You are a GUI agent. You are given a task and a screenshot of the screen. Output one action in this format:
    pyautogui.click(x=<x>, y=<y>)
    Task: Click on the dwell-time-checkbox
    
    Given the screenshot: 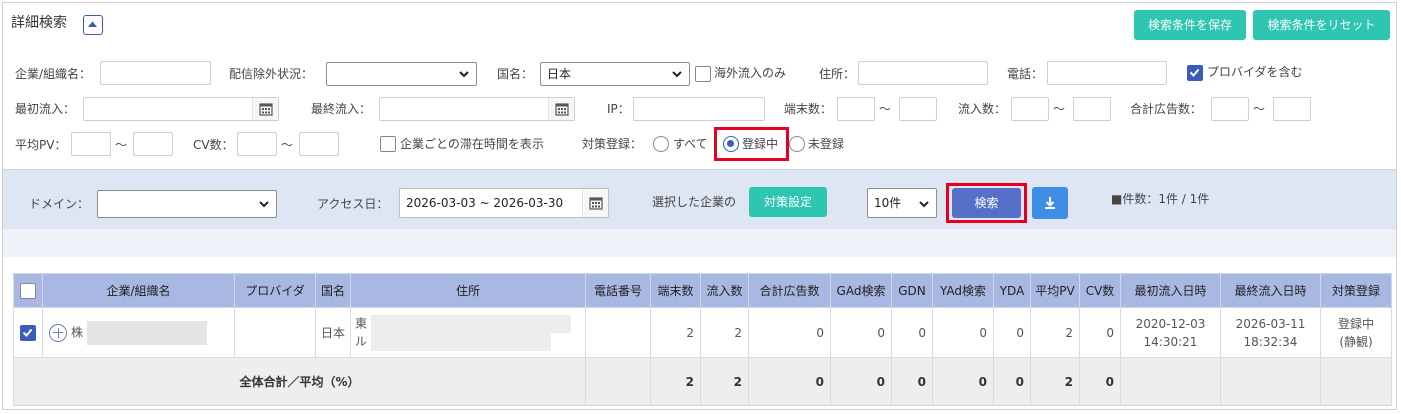 What is the action you would take?
    pyautogui.click(x=388, y=144)
    